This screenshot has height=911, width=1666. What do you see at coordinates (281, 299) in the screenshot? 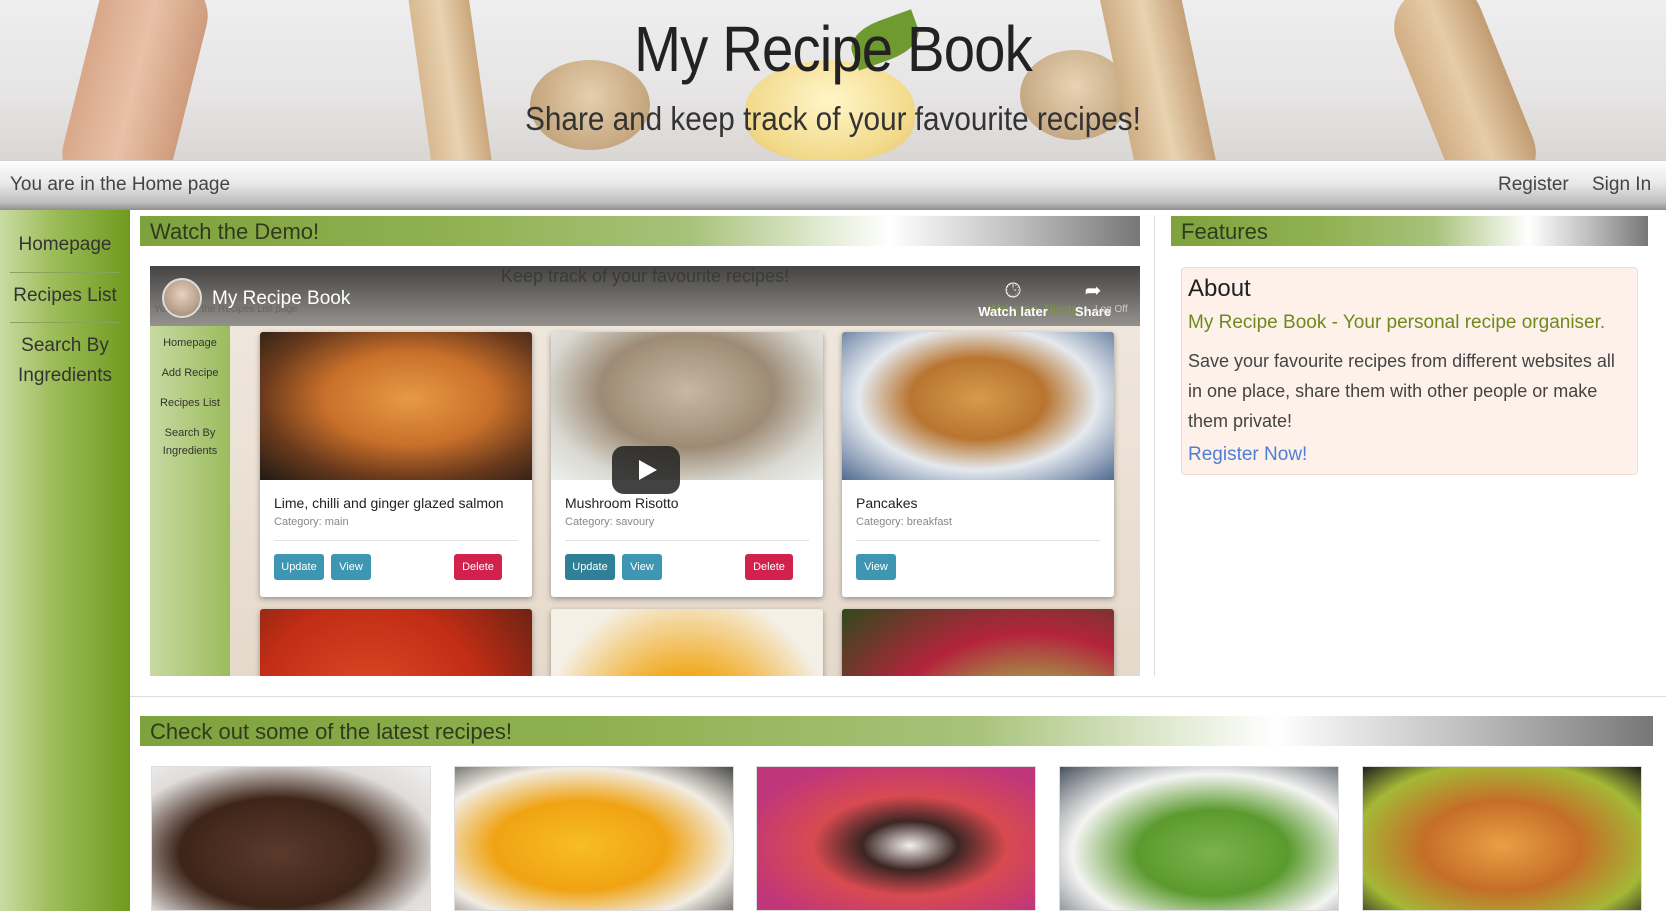
I see `video-title: My Recipe Book` at bounding box center [281, 299].